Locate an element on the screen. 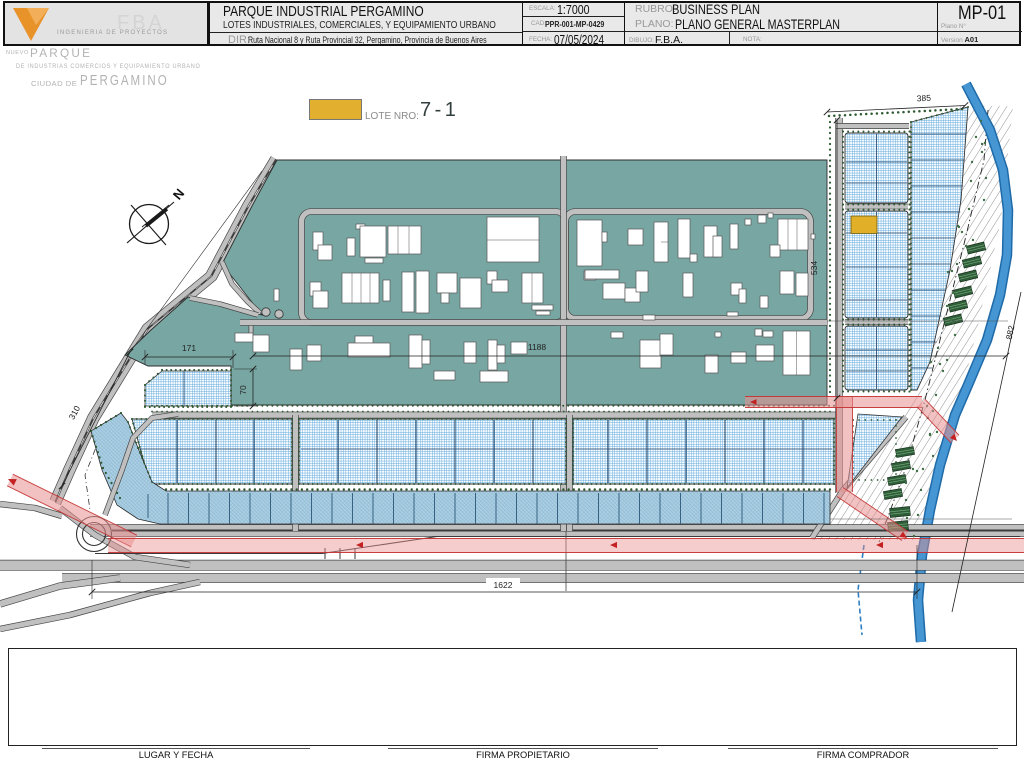 Image resolution: width=1024 pixels, height=773 pixels. svg-text: 171 is located at coordinates (189, 348).